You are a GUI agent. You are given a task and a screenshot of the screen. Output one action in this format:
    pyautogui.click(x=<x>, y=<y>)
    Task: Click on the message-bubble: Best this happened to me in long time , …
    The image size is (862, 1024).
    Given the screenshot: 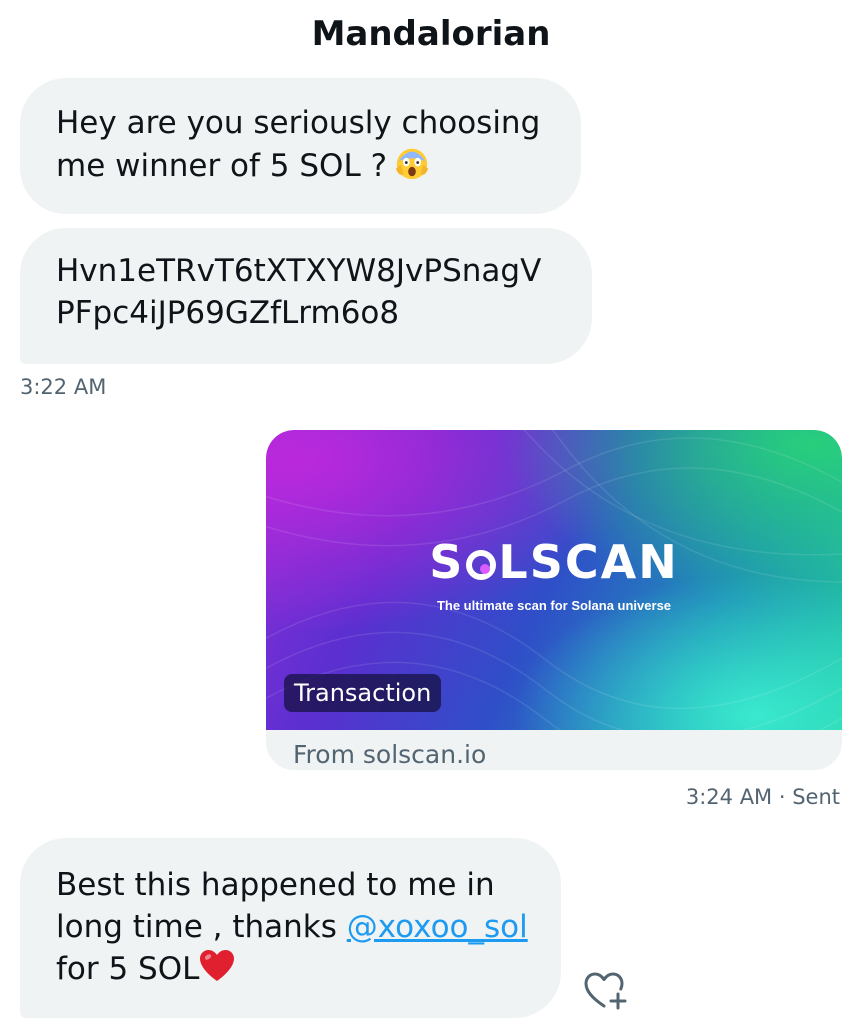 What is the action you would take?
    pyautogui.click(x=290, y=928)
    